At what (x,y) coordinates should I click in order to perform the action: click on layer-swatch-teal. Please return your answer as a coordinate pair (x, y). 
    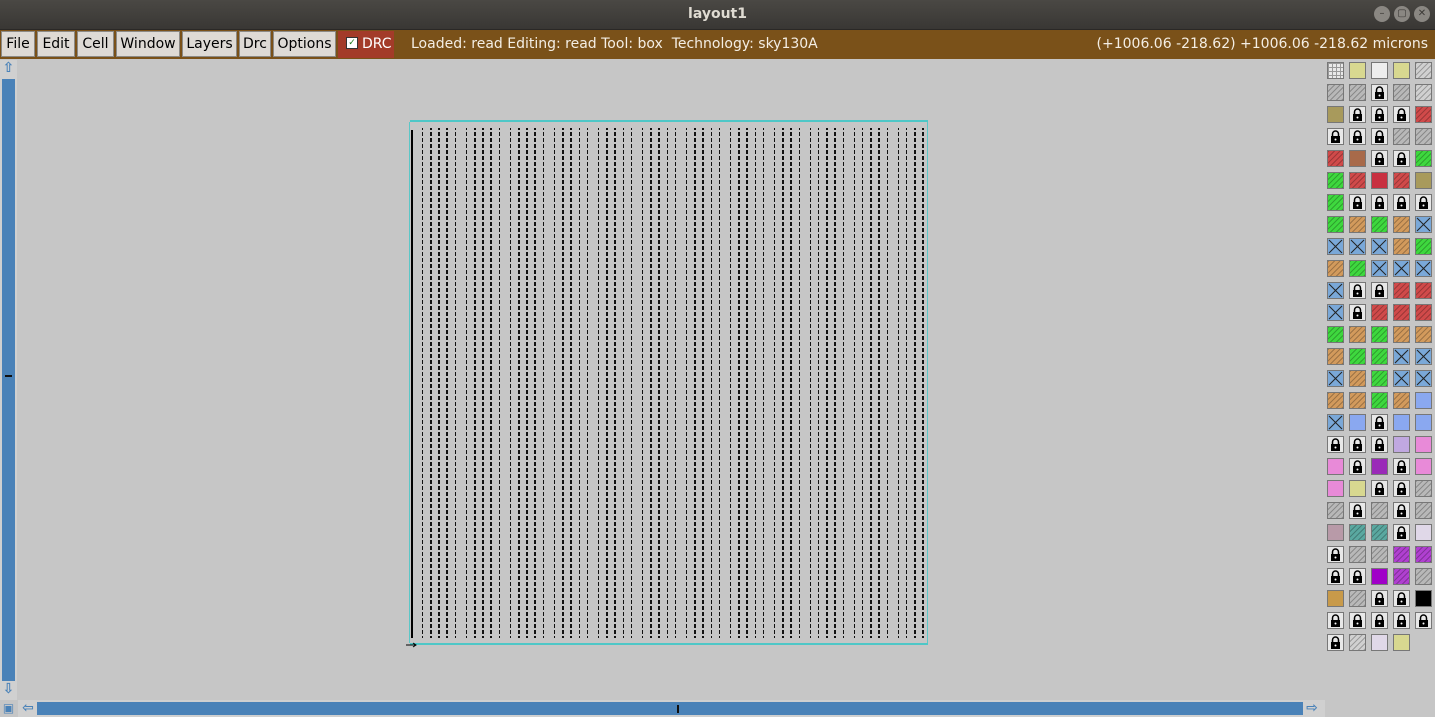
    Looking at the image, I should click on (1357, 532).